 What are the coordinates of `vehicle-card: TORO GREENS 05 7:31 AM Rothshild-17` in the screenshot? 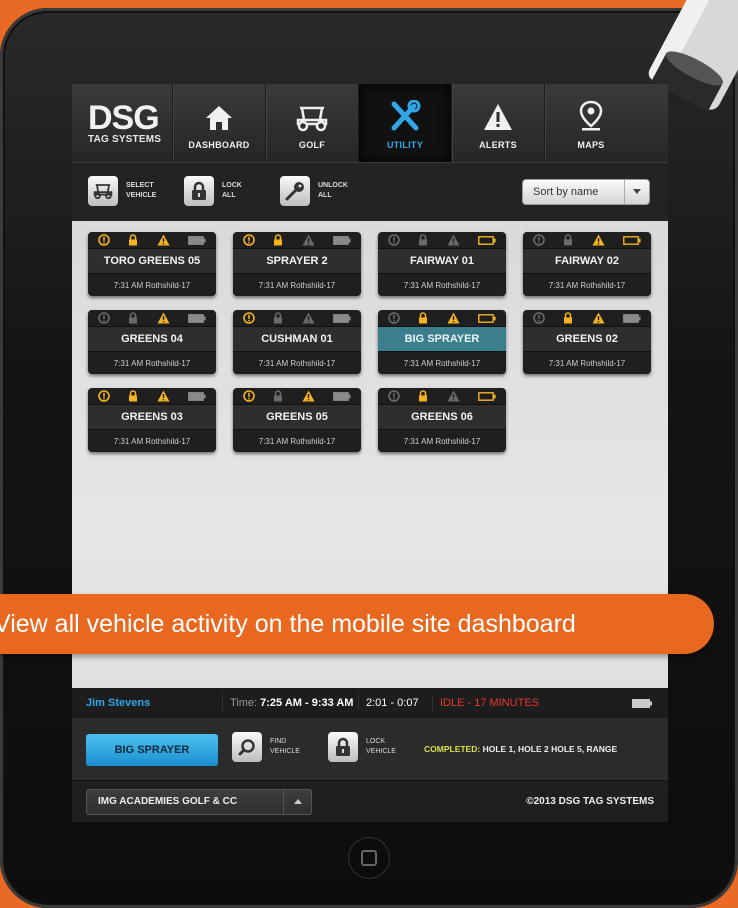 It's located at (152, 264).